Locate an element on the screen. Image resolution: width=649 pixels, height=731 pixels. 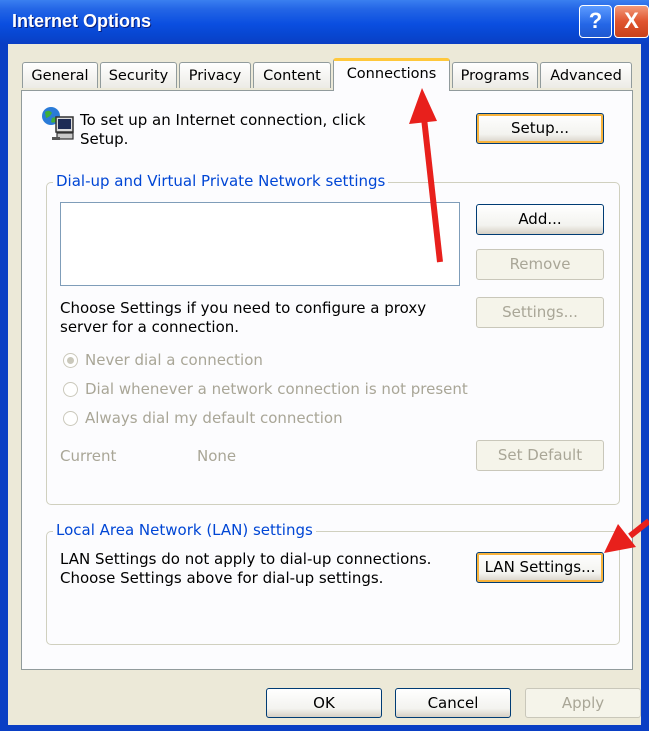
lan-pointer-arrow is located at coordinates (638, 528).